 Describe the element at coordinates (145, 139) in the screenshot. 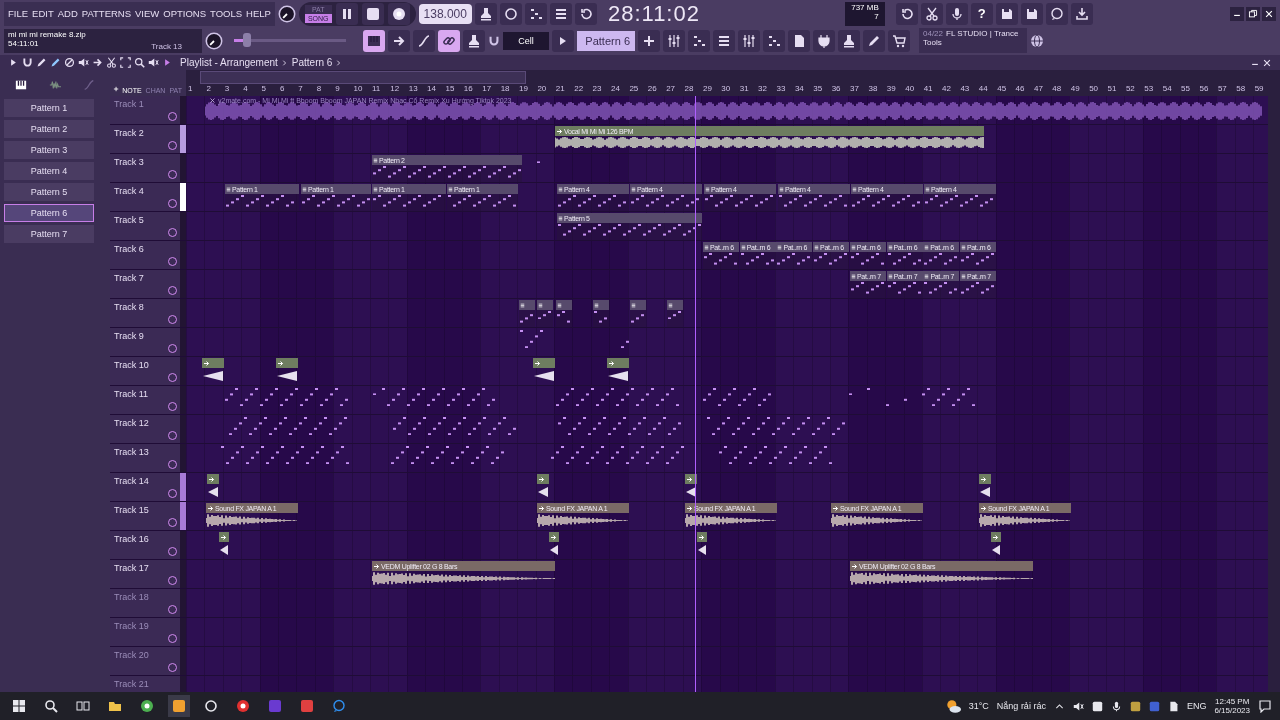

I see `track-header: Track 2` at that location.